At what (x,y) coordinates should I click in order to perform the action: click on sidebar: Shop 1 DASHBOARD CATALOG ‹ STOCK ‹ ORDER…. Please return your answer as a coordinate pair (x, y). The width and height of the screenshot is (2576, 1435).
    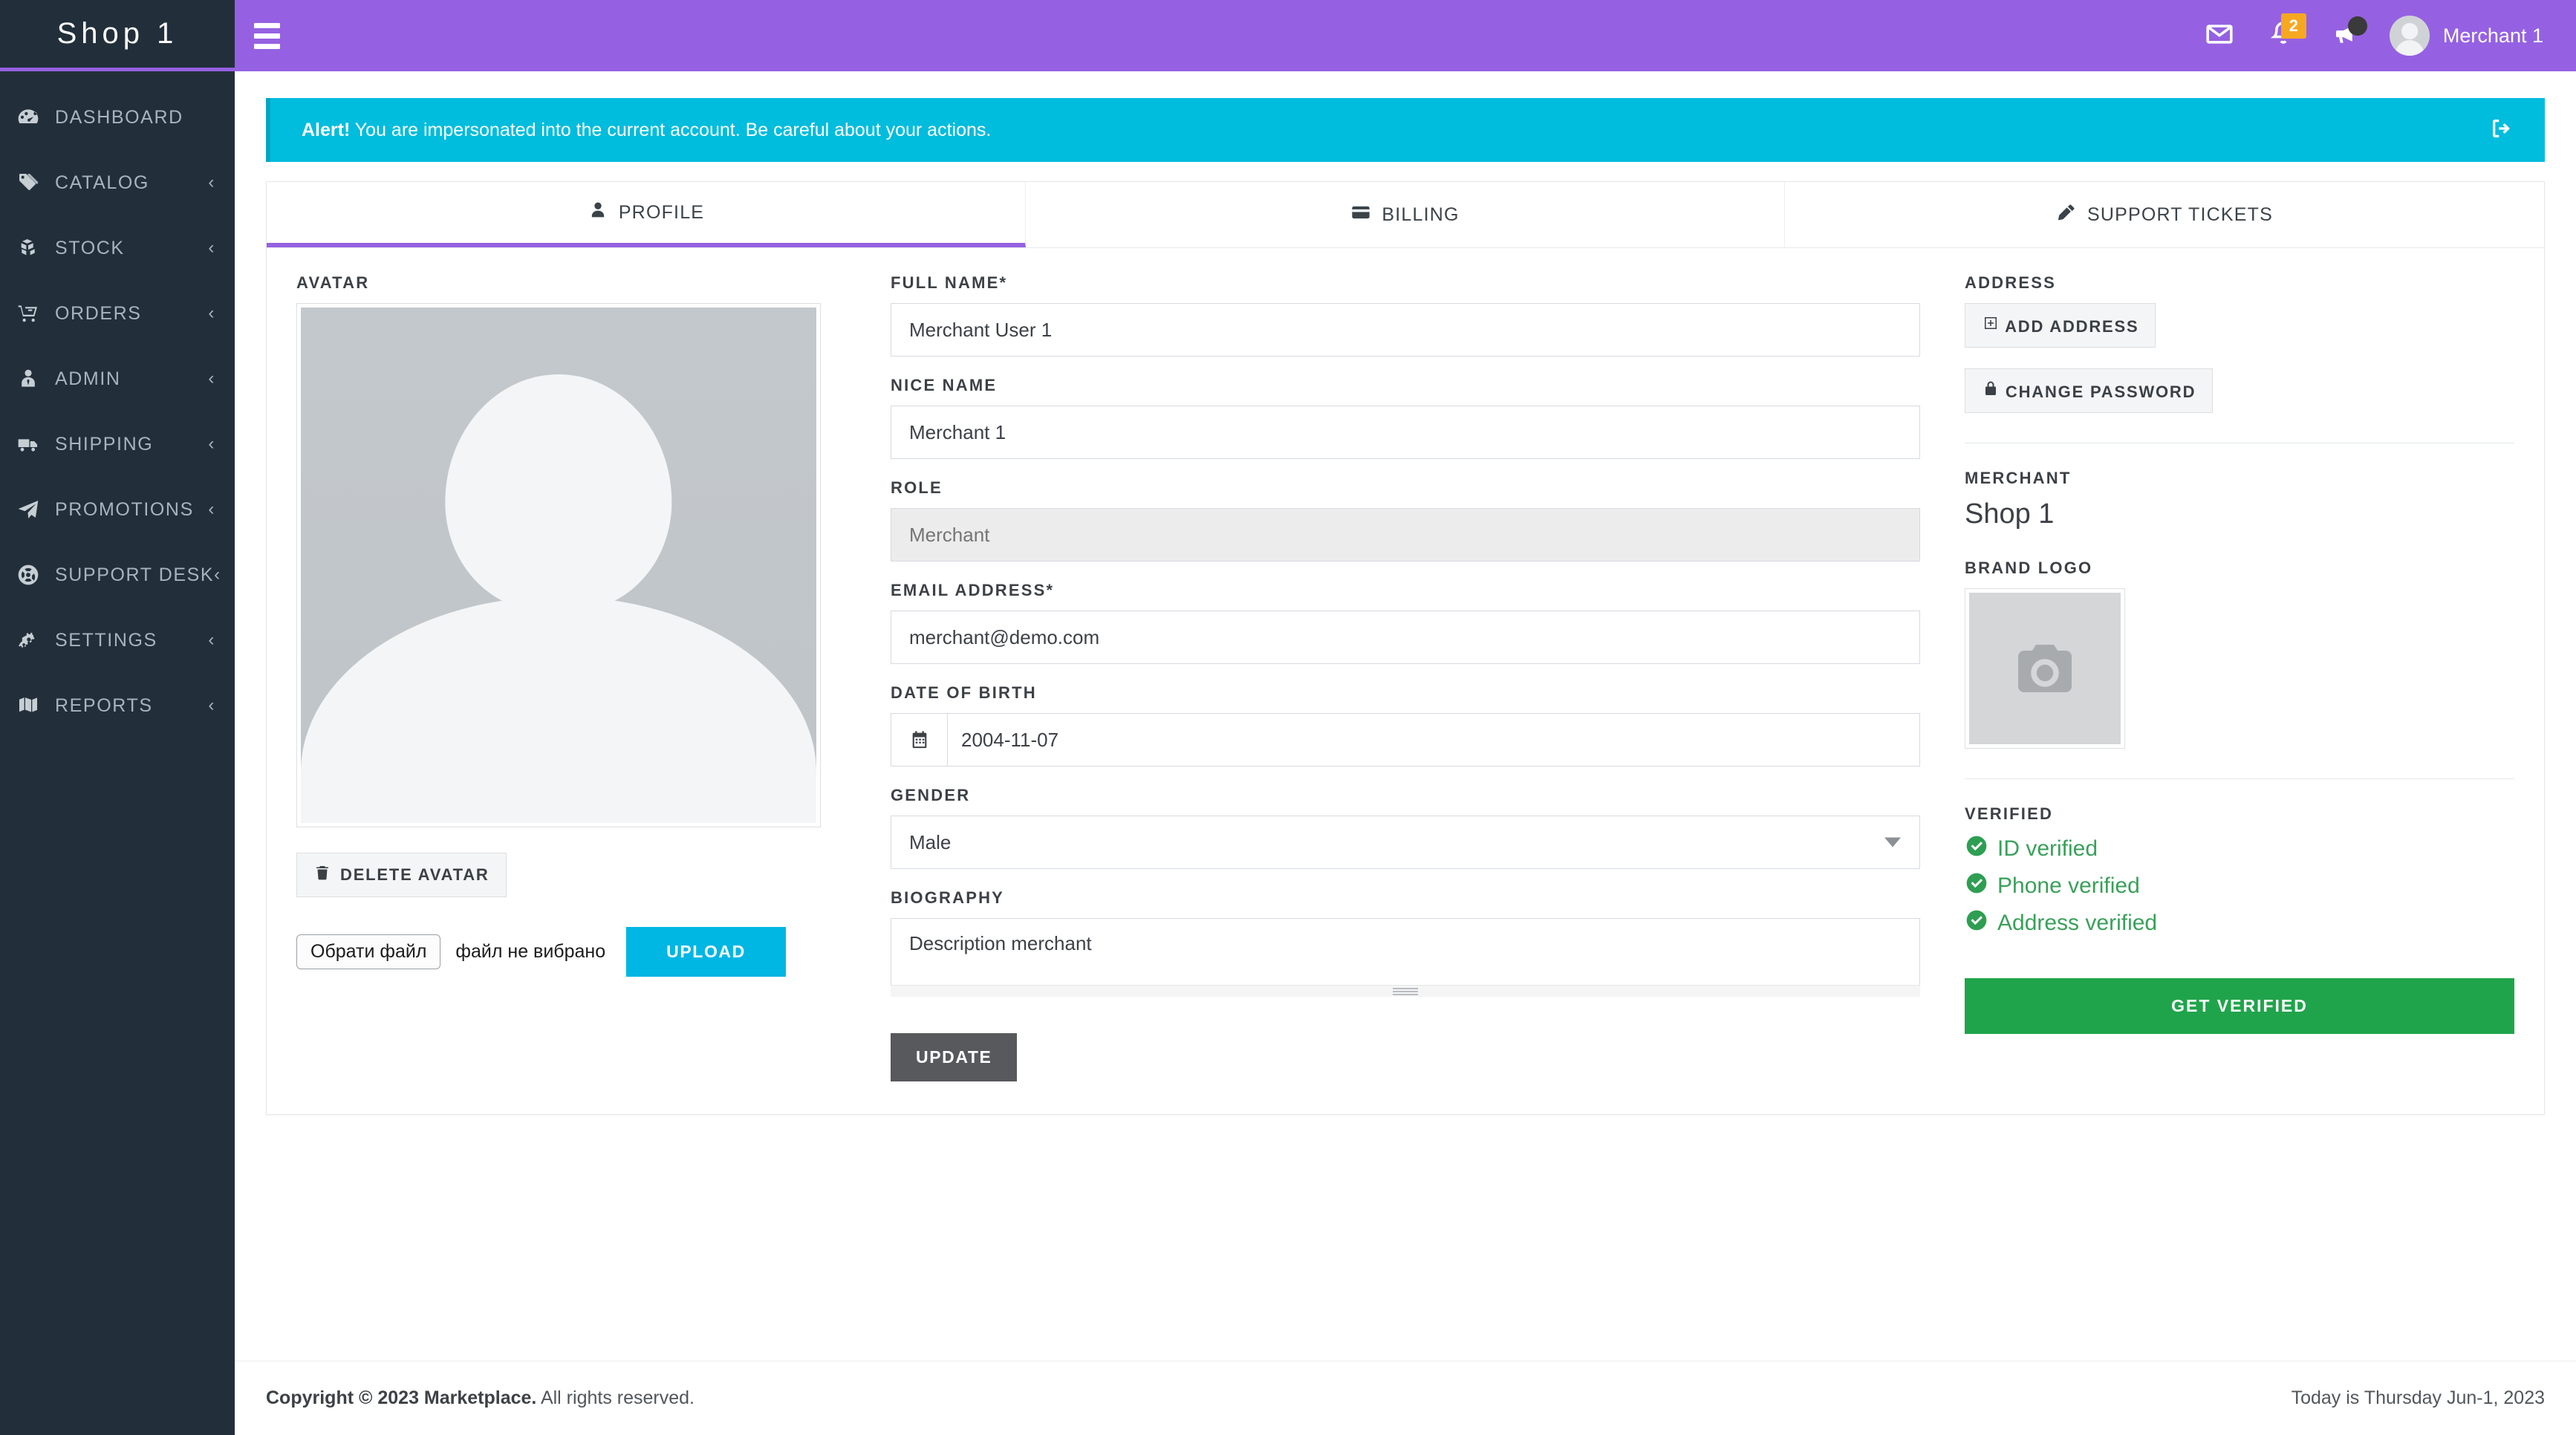
    Looking at the image, I should click on (117, 717).